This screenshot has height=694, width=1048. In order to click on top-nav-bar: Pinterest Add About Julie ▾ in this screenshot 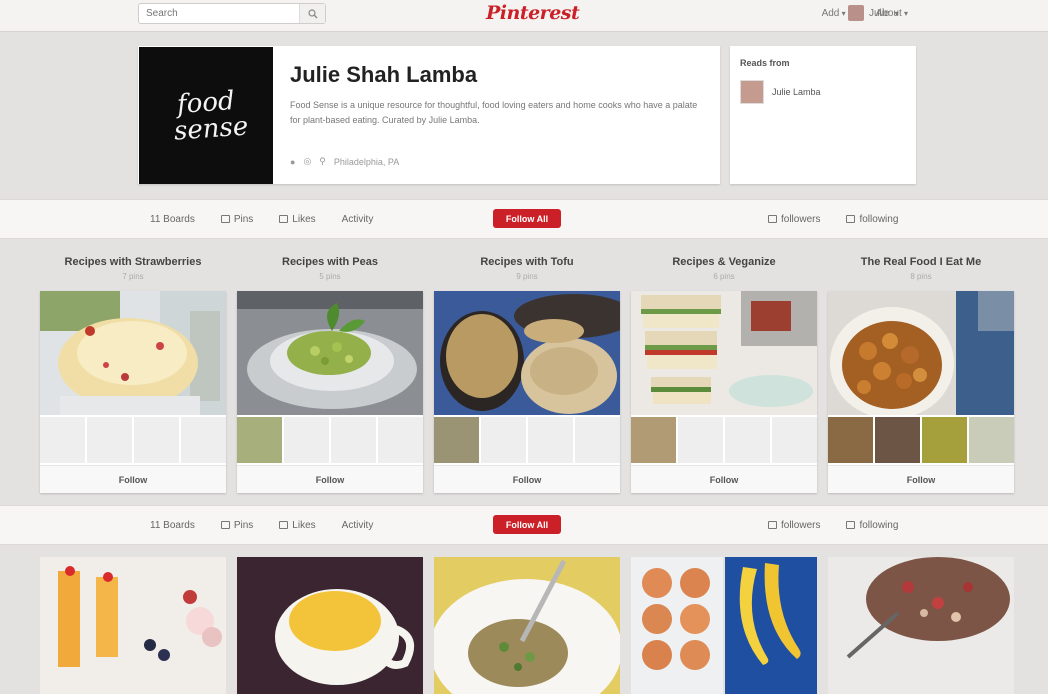, I will do `click(524, 16)`.